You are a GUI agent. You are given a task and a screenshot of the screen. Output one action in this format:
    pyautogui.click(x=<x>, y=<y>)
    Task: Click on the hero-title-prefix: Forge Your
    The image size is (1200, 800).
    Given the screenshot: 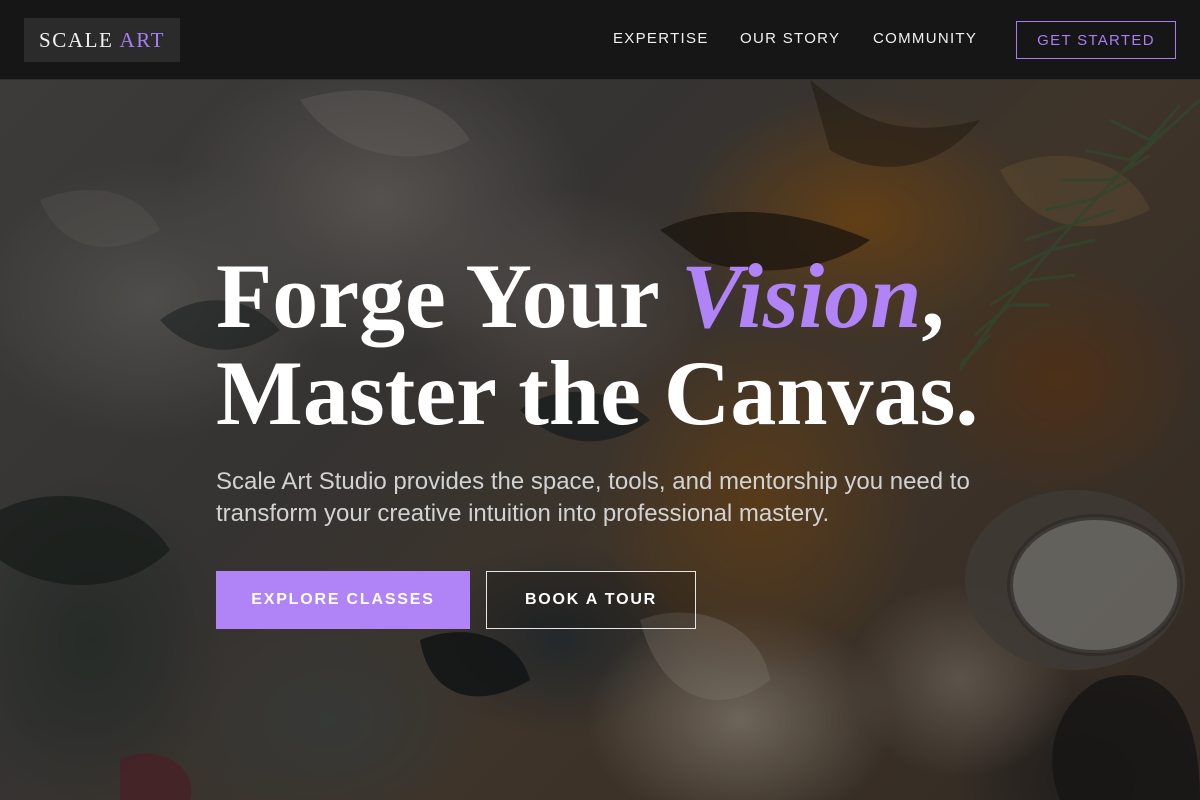 What is the action you would take?
    pyautogui.click(x=449, y=296)
    